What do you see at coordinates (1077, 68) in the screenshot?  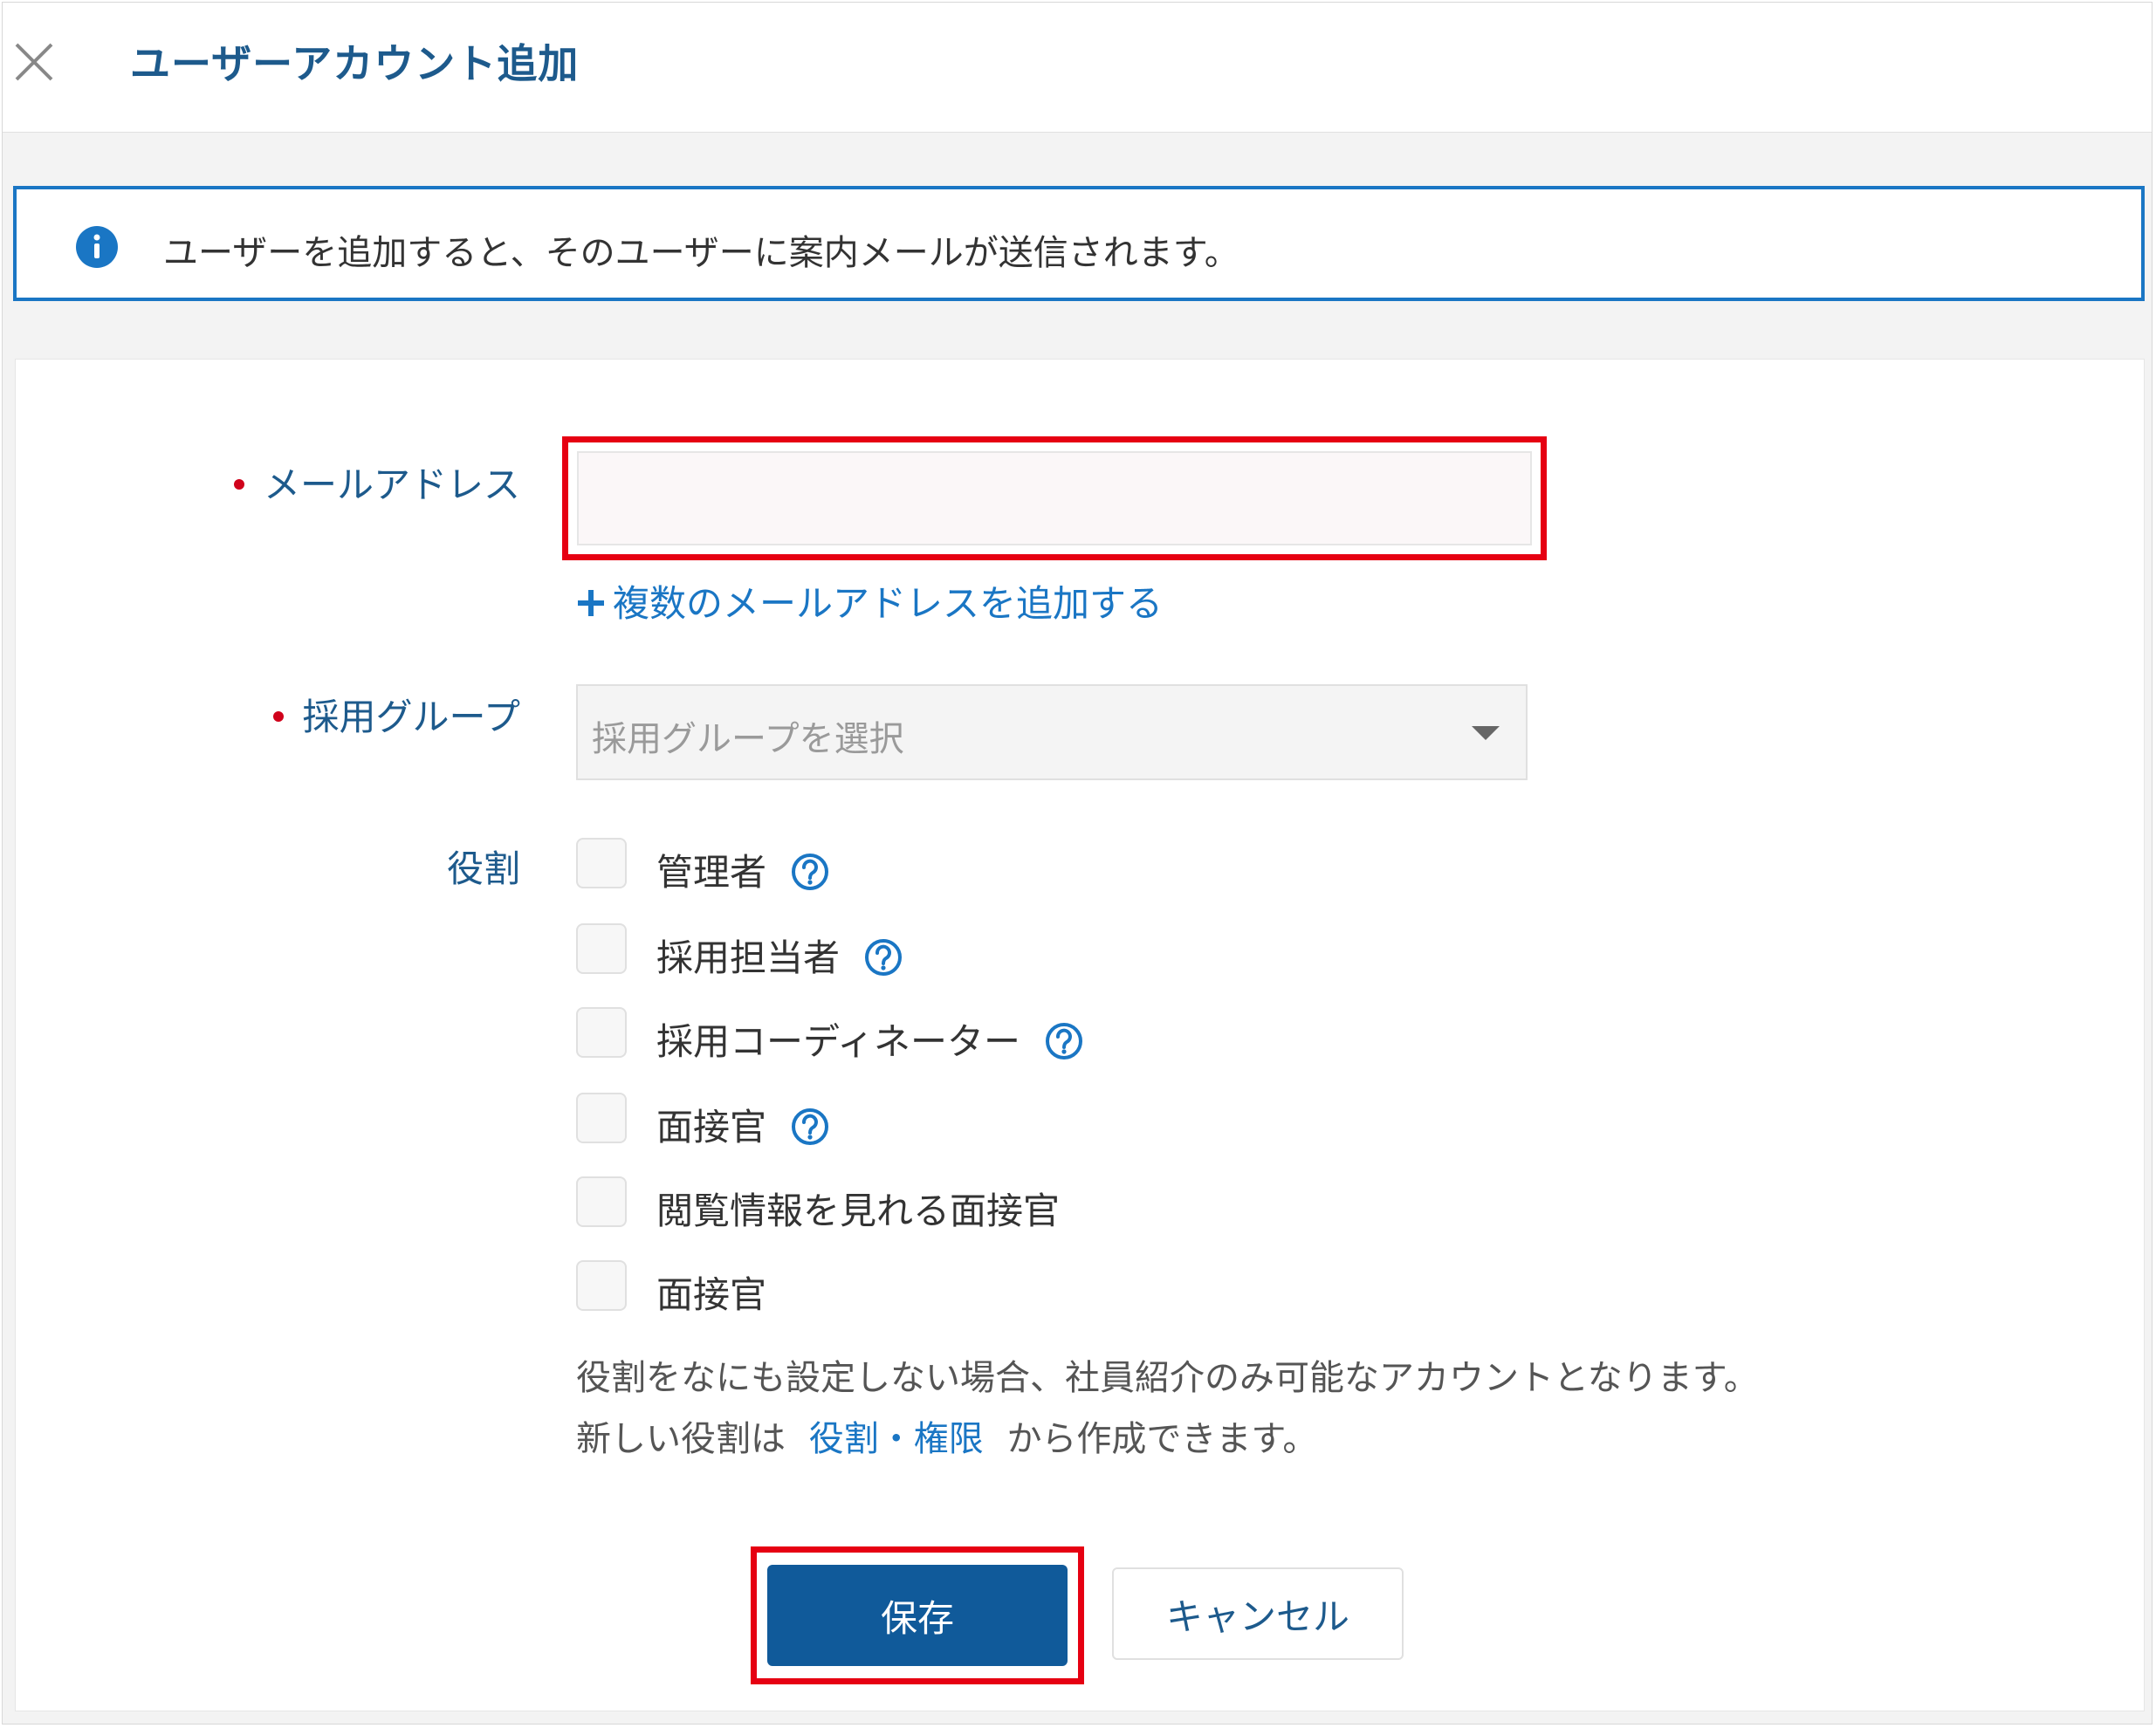 I see `dialog-header: ユーザーアカウント追加` at bounding box center [1077, 68].